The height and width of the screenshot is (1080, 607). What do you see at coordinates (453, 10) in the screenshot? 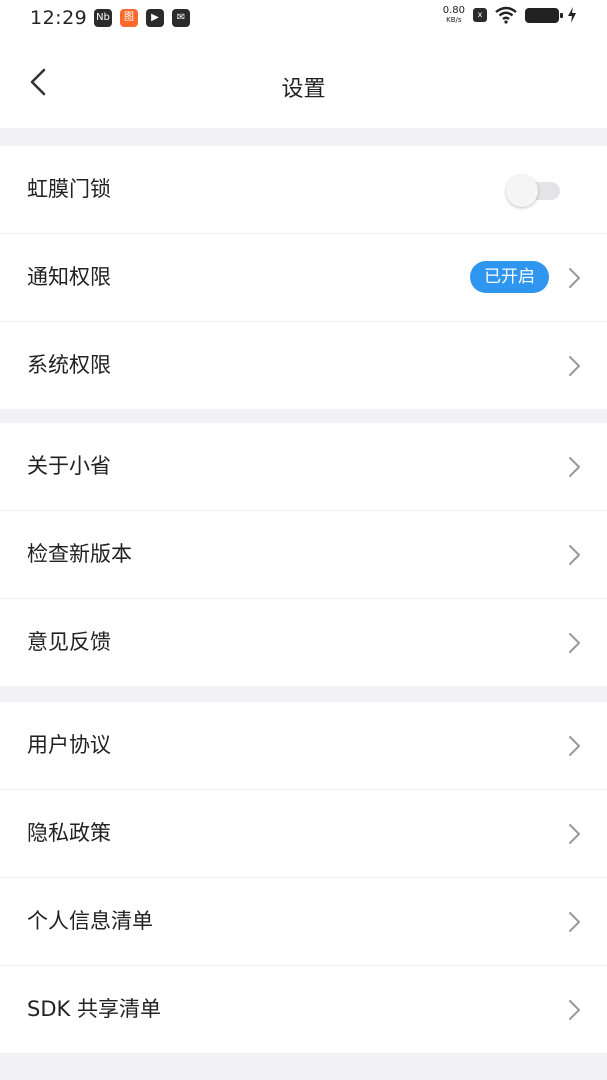
I see `network-speed-value: 0.80` at bounding box center [453, 10].